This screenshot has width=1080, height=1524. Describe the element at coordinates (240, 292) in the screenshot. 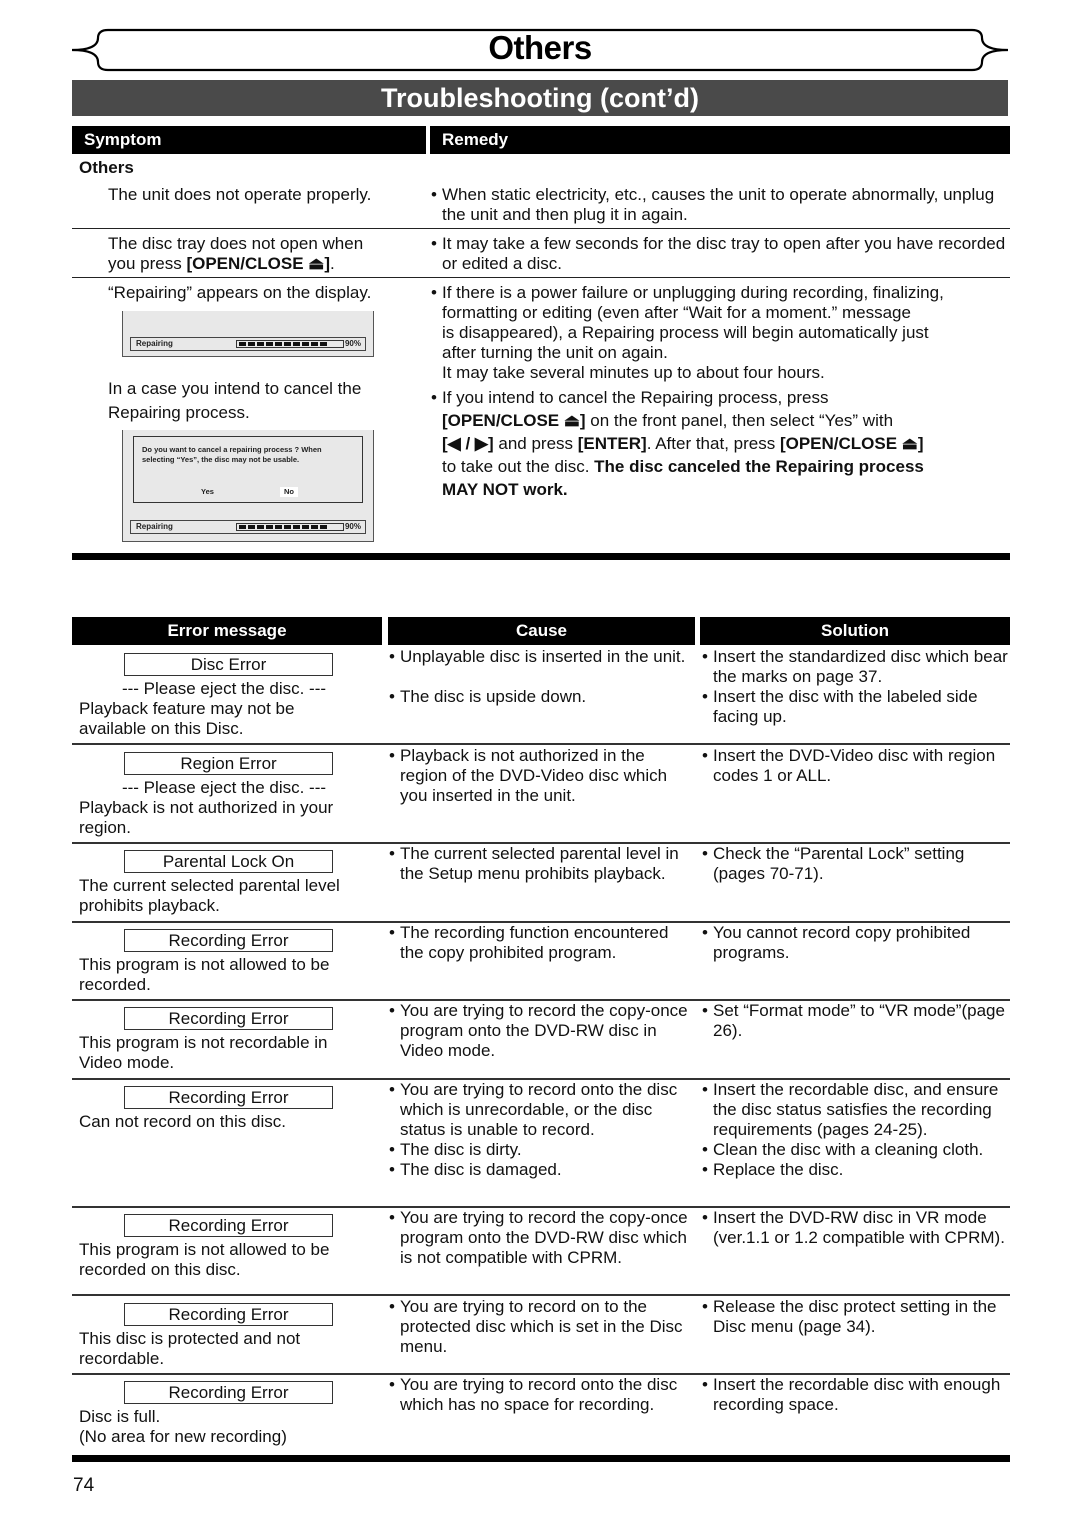

I see `symptom-text: “Repairing” appears on the display.` at that location.